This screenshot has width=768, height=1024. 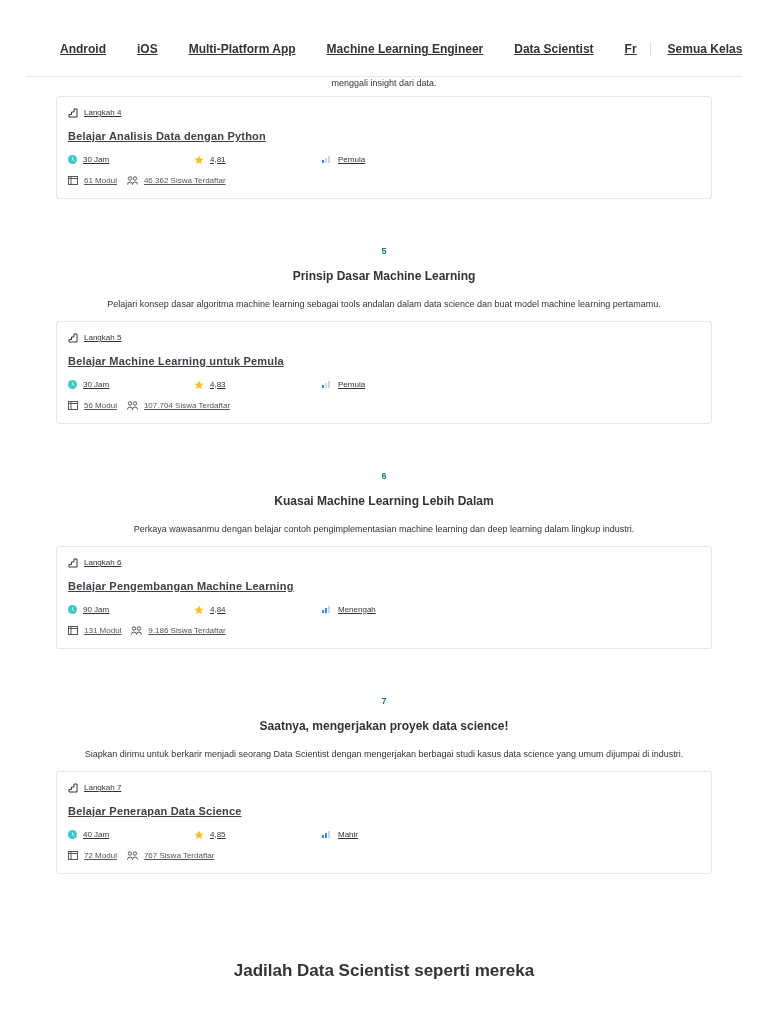 I want to click on rating-text: 4,84, so click(x=218, y=609).